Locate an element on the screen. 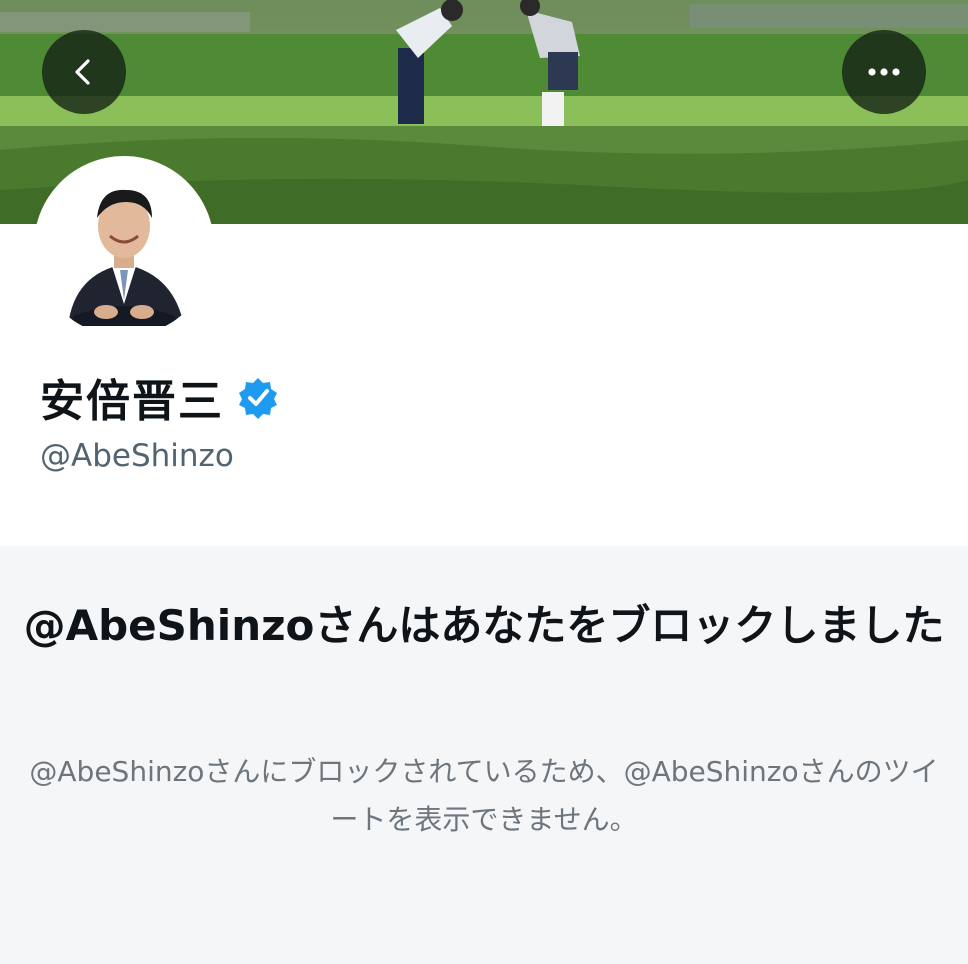 The height and width of the screenshot is (964, 968). avatar is located at coordinates (124, 246).